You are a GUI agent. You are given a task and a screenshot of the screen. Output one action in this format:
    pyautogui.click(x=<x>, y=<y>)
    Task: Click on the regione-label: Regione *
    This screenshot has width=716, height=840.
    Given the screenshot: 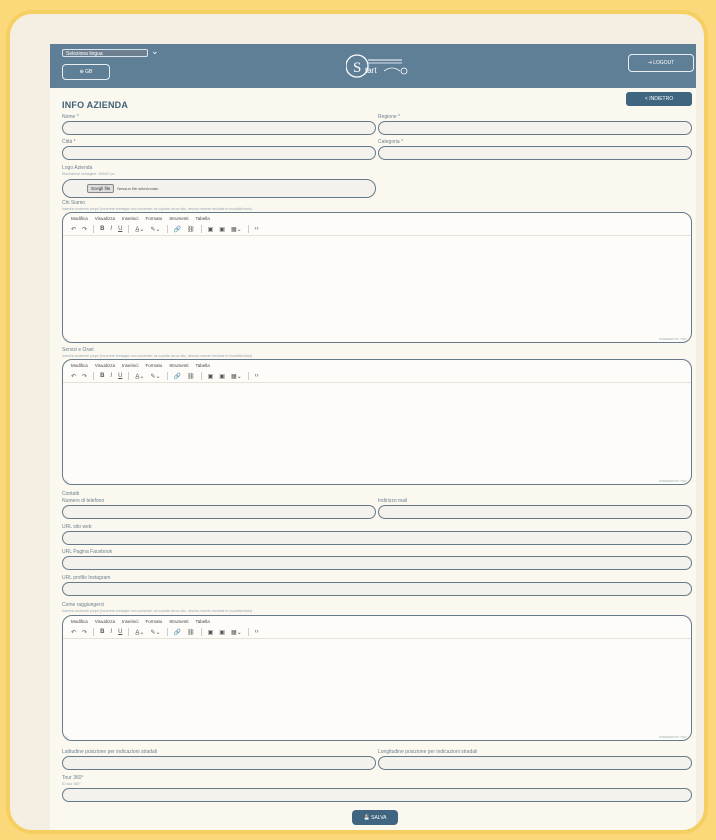 What is the action you would take?
    pyautogui.click(x=389, y=117)
    